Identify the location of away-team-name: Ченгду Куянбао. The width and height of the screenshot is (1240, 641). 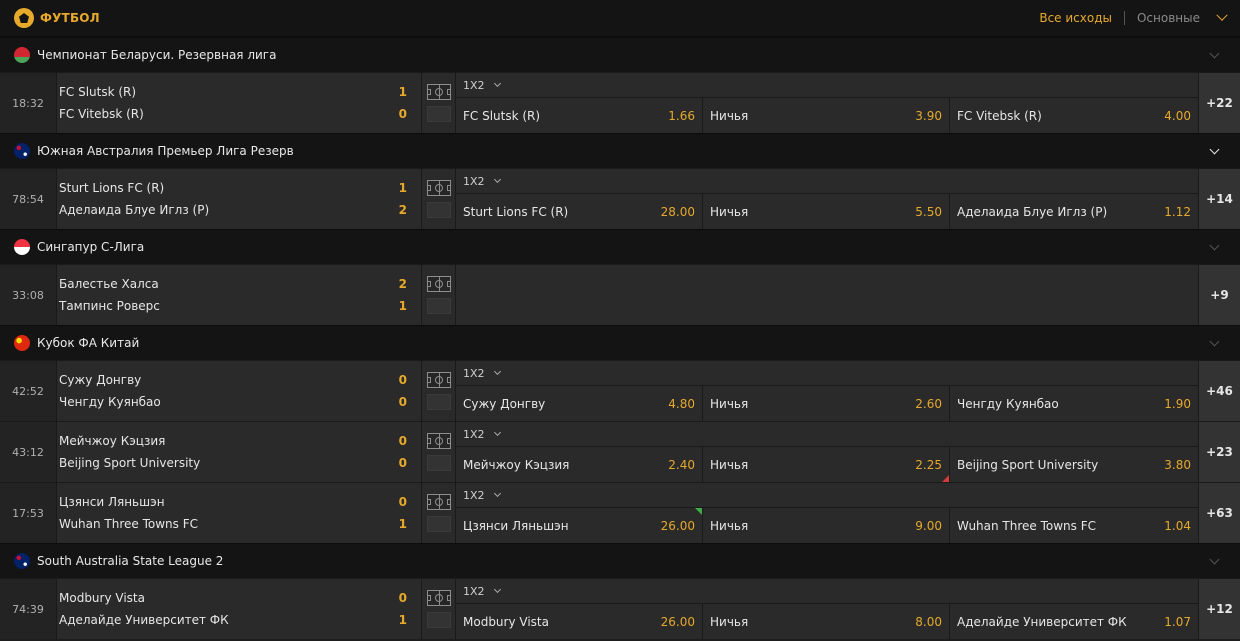
(110, 402).